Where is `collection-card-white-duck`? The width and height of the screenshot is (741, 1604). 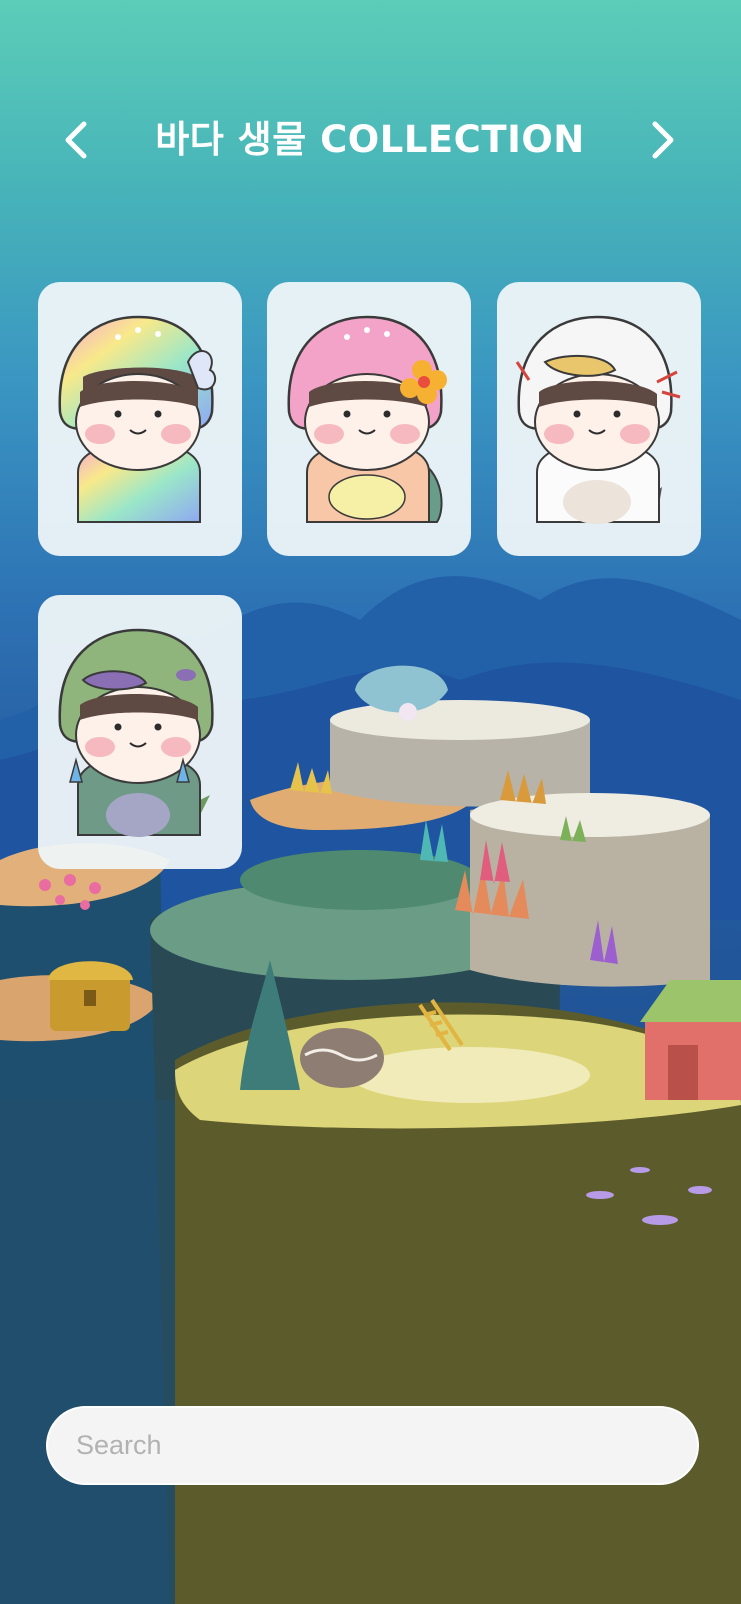
collection-card-white-duck is located at coordinates (599, 419).